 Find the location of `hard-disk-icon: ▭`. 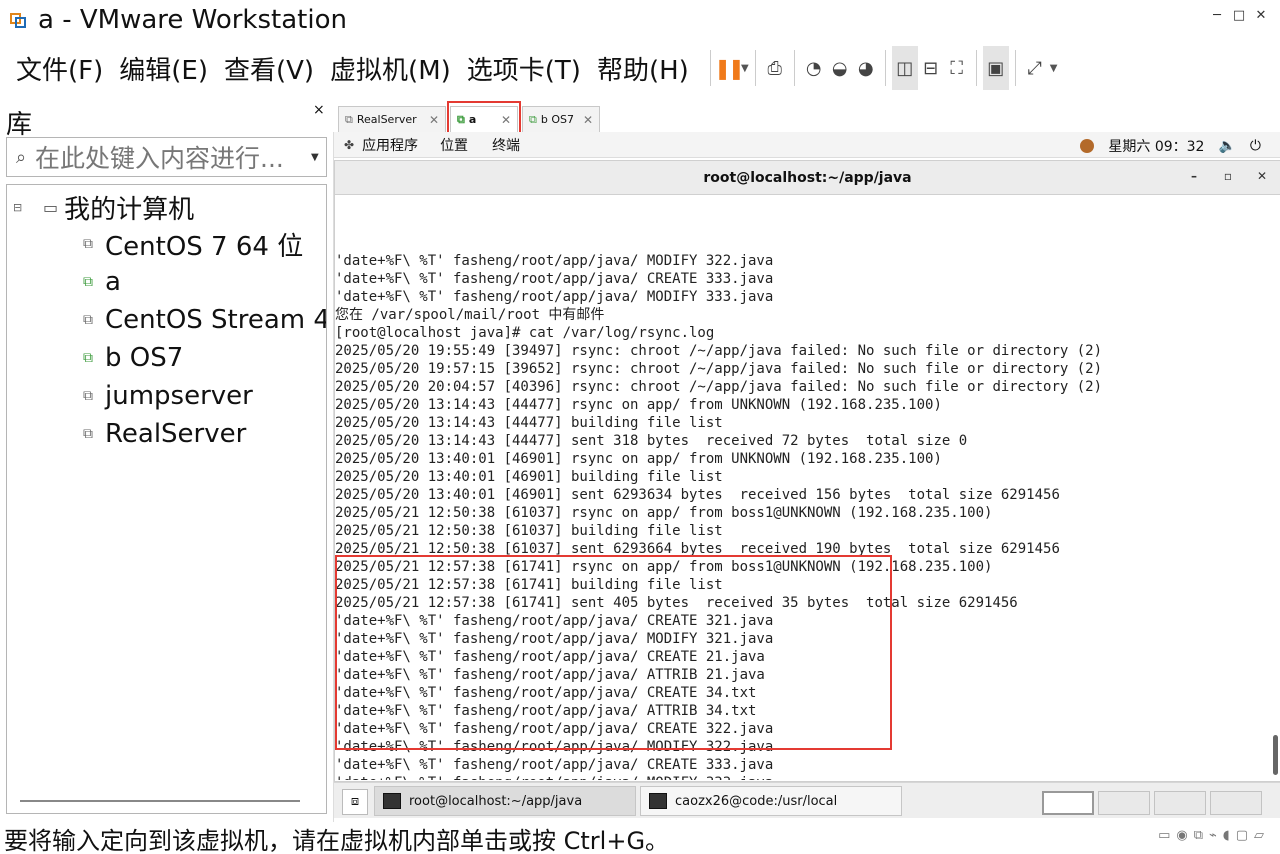

hard-disk-icon: ▭ is located at coordinates (1164, 835).